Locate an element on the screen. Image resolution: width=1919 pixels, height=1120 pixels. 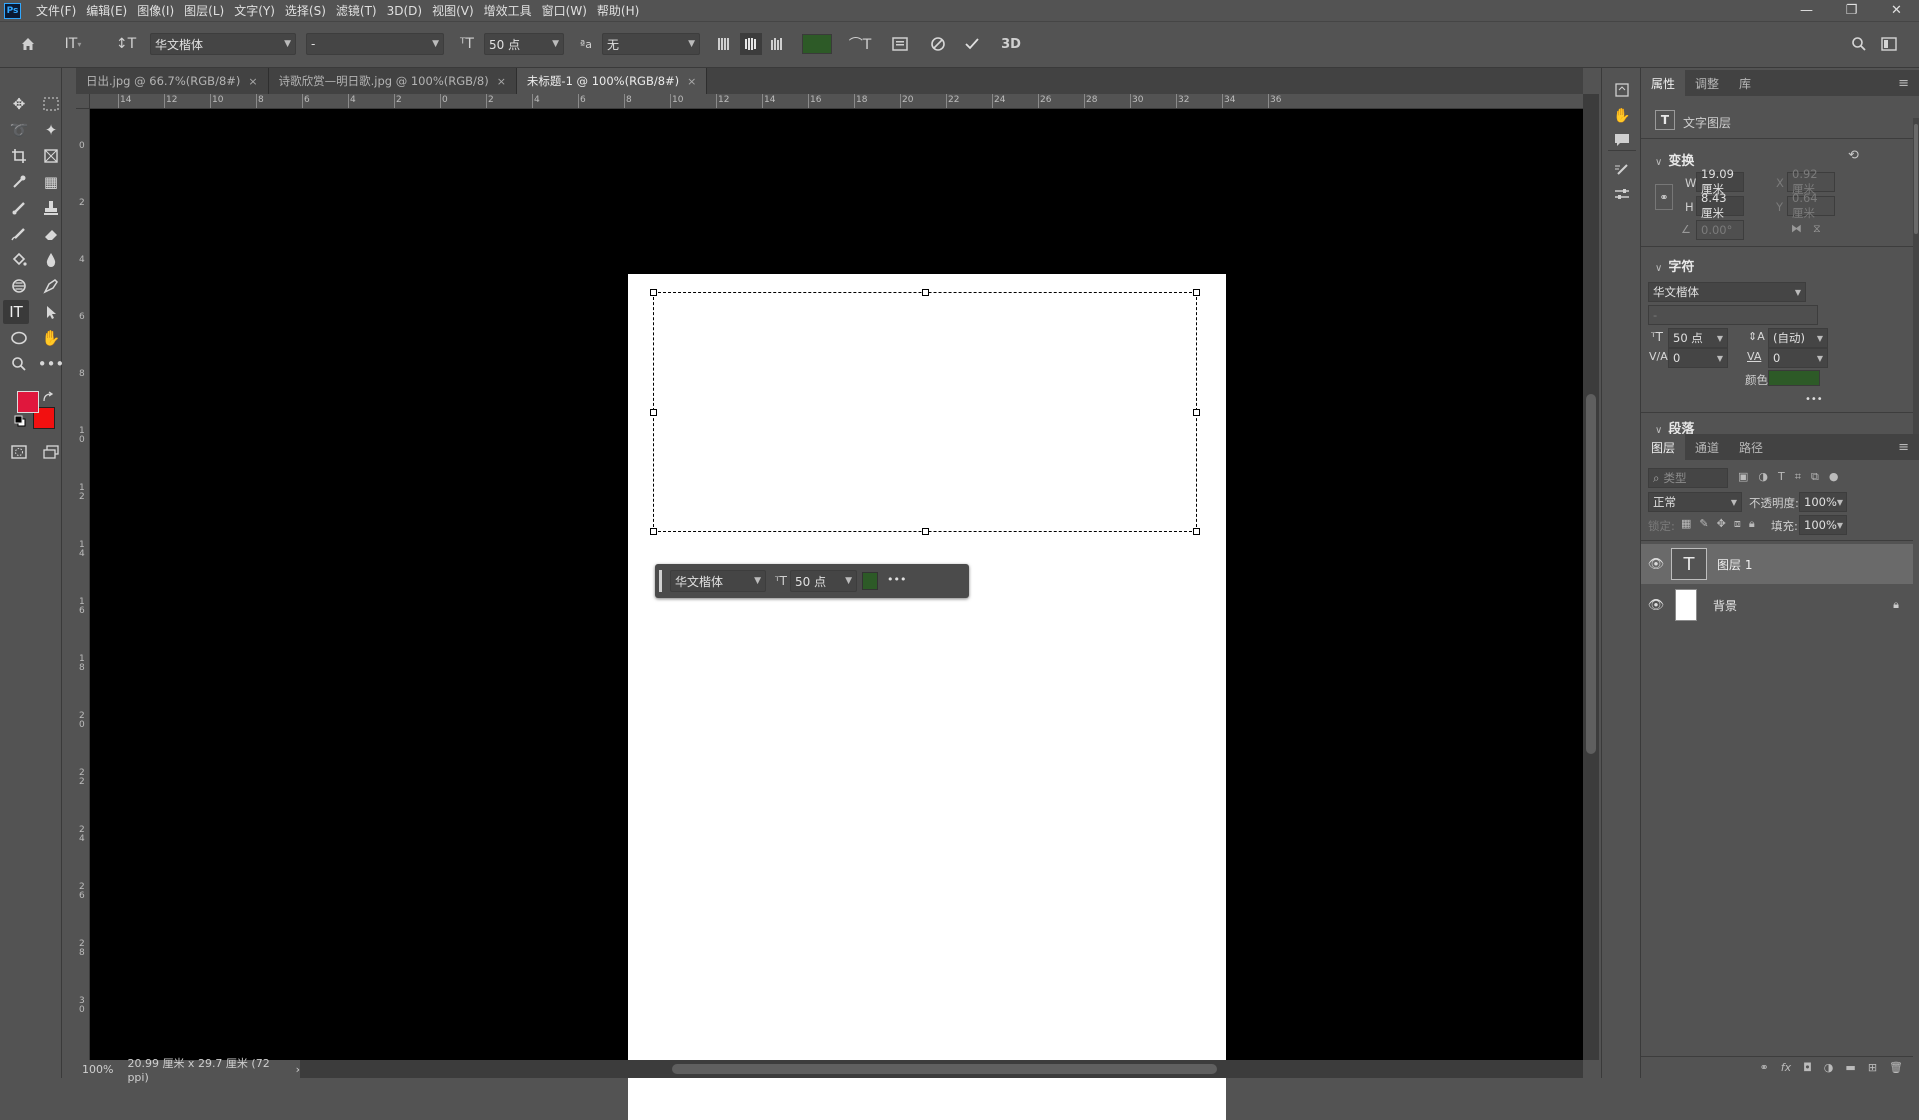
char-font-style-select: - is located at coordinates (1733, 315).